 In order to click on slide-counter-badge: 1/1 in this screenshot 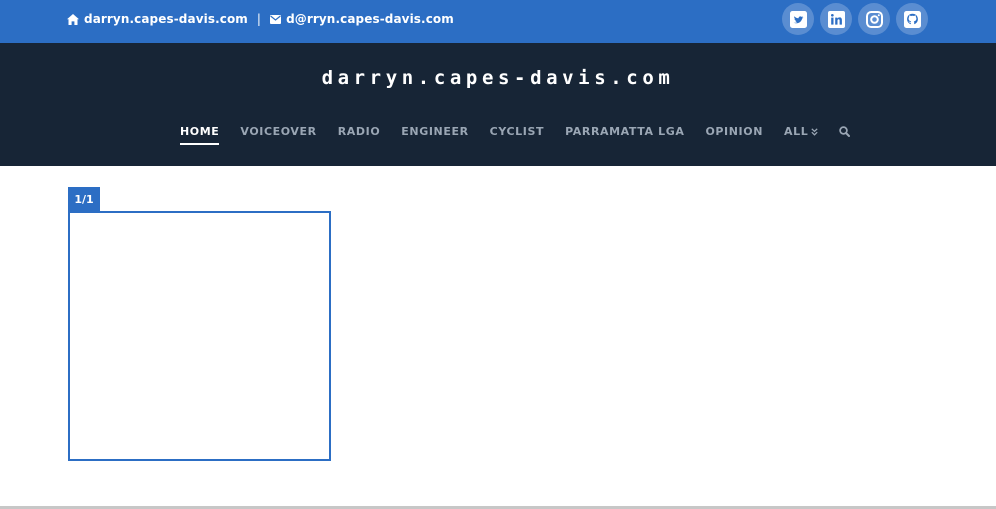, I will do `click(84, 199)`.